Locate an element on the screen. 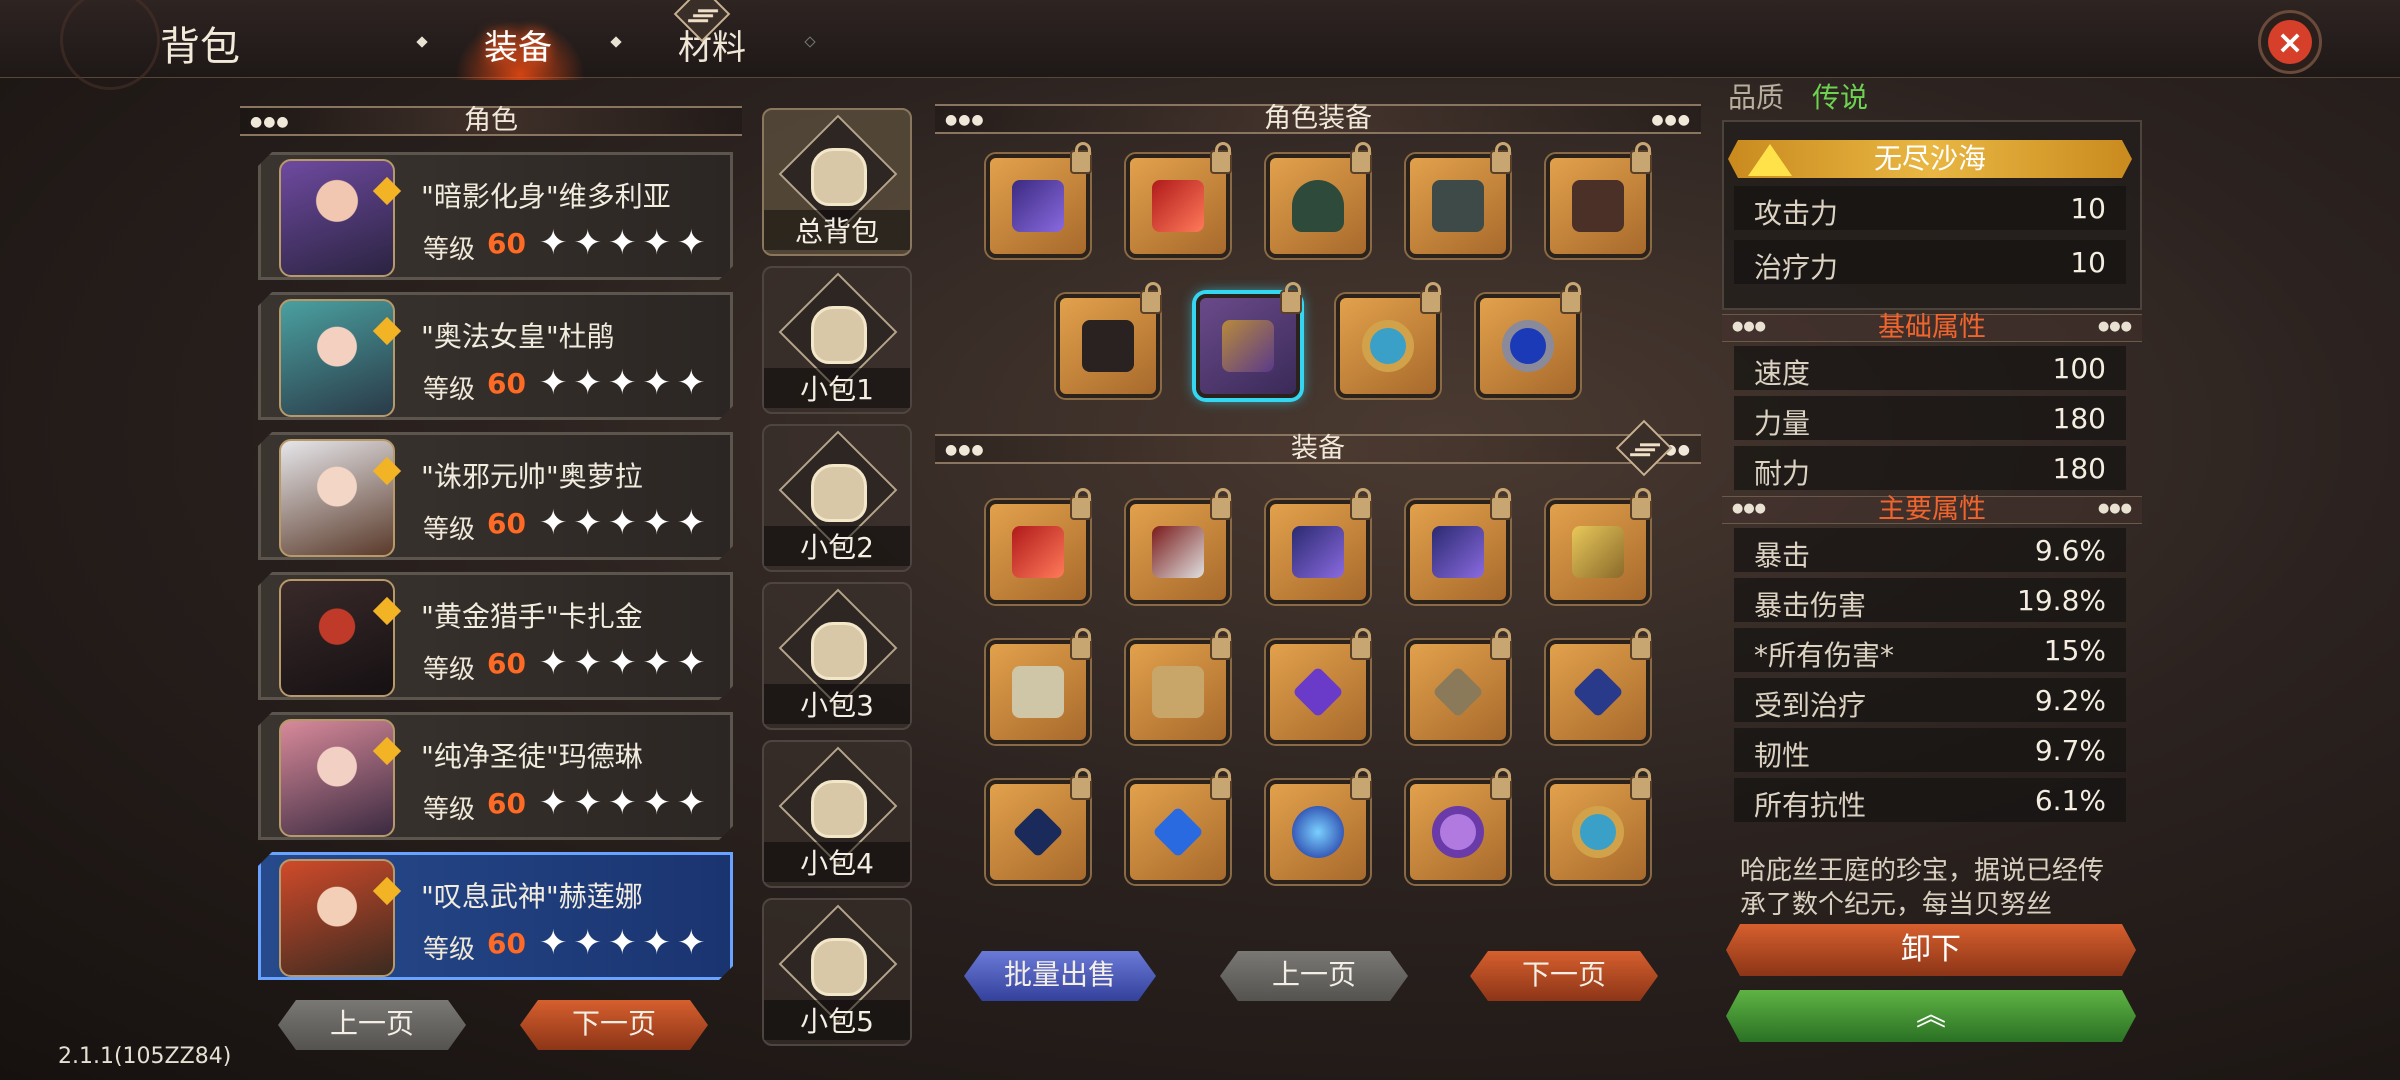  base-attributes-heading: 基础属性 is located at coordinates (1932, 327).